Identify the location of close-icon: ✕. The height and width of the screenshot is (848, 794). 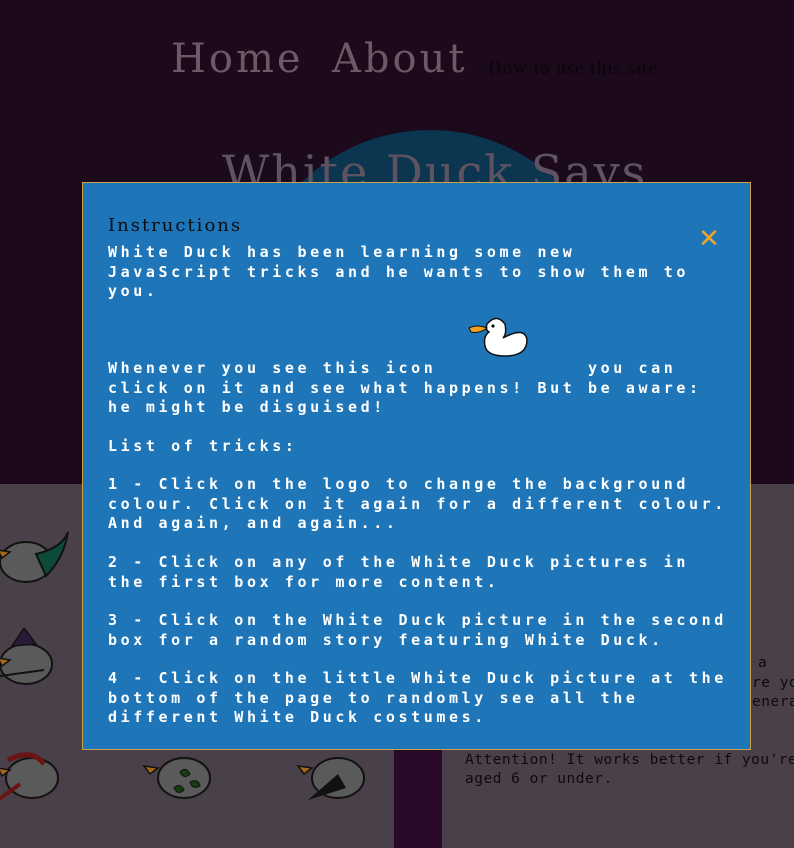
(709, 239).